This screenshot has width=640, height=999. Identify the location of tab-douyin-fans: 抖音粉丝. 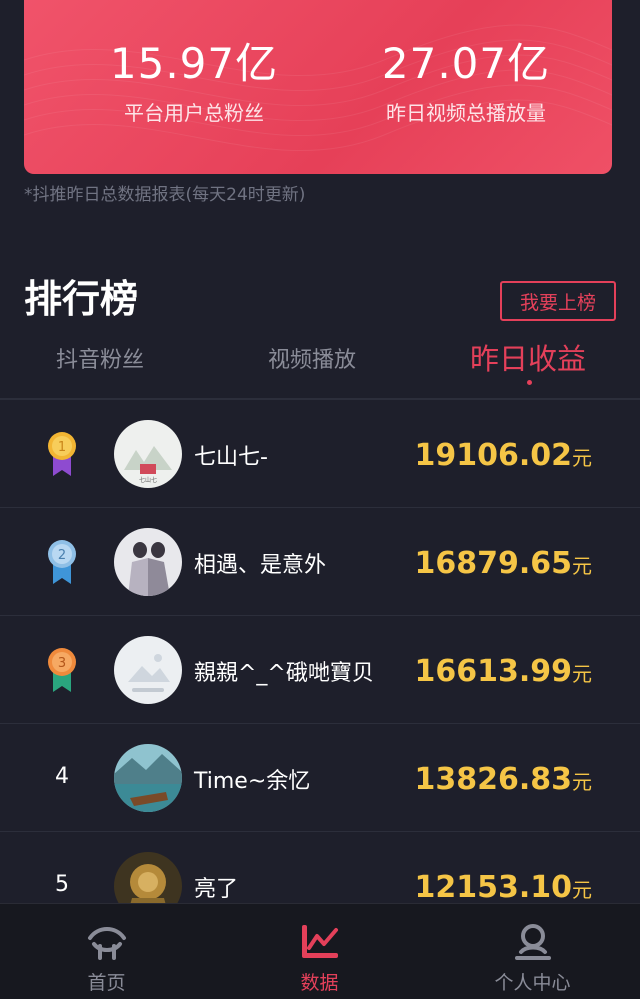
(100, 358).